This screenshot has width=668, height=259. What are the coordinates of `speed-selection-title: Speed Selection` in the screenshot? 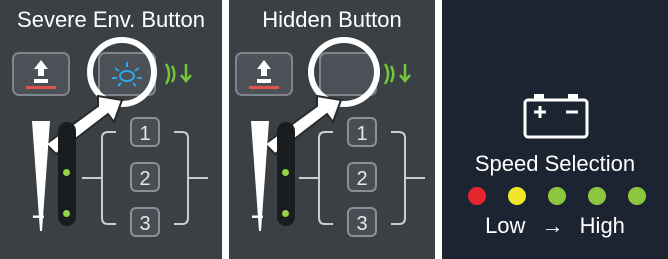 It's located at (555, 163).